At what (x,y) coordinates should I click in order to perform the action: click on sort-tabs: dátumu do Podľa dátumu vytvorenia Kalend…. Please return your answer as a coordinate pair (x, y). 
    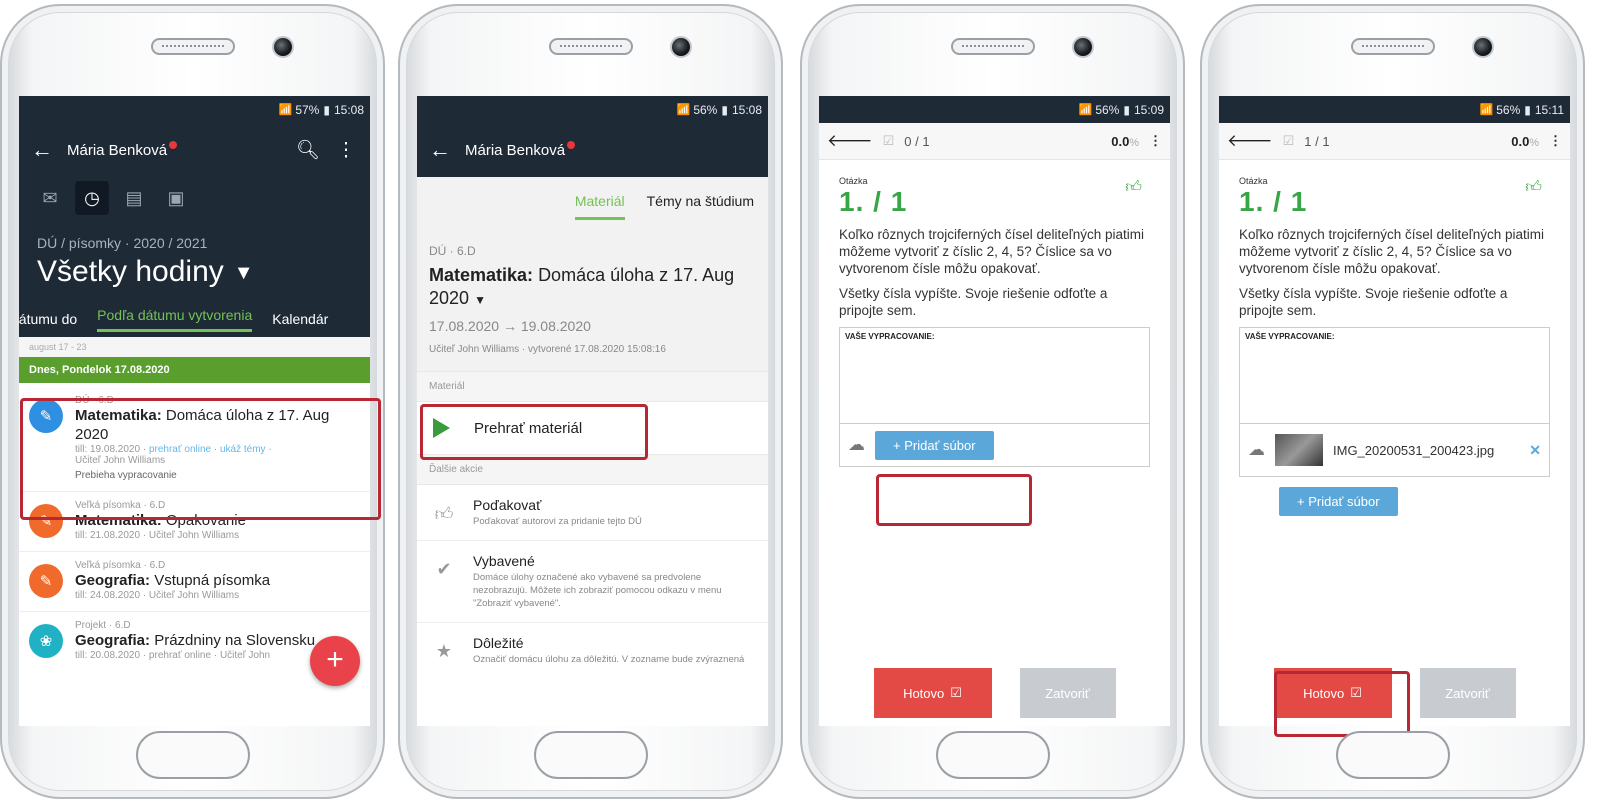
    Looking at the image, I should click on (194, 319).